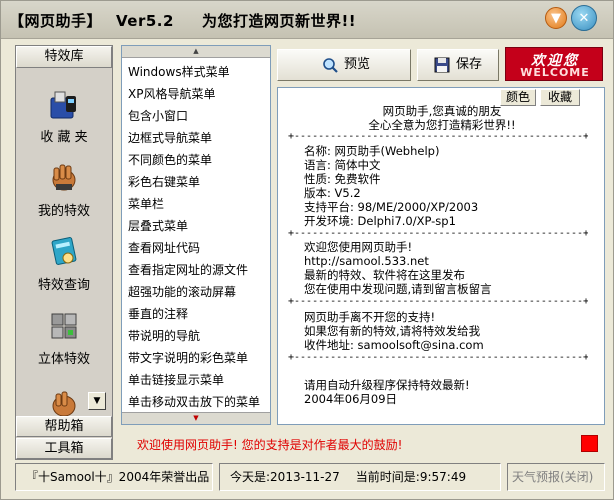  What do you see at coordinates (556, 477) in the screenshot?
I see `weather-forecast-toggle: 天气预报(关闭)` at bounding box center [556, 477].